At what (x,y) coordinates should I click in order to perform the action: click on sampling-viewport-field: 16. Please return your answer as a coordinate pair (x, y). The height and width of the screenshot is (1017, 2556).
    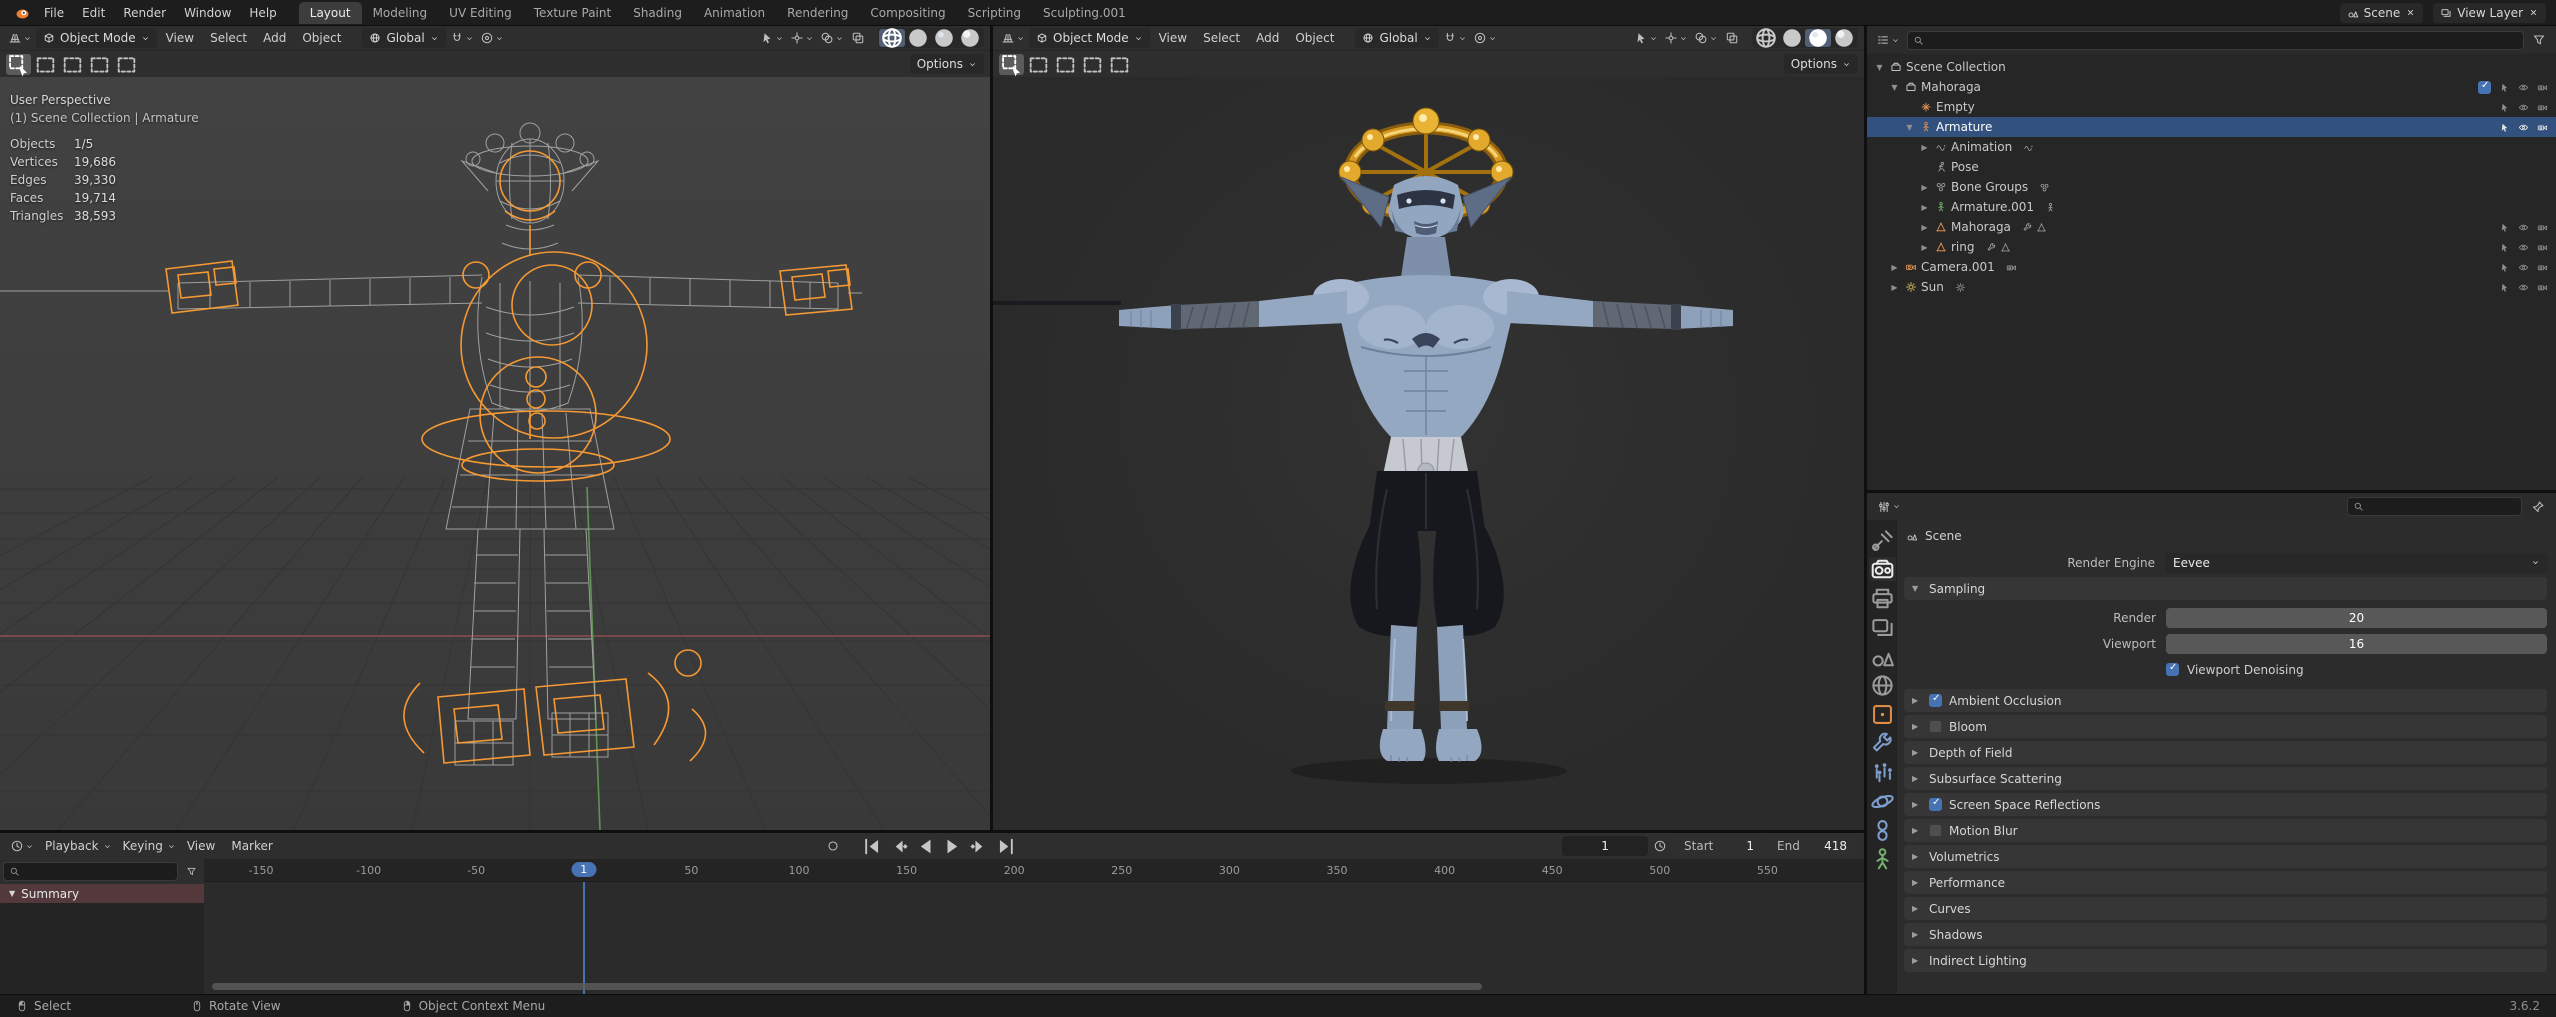
    Looking at the image, I should click on (2356, 643).